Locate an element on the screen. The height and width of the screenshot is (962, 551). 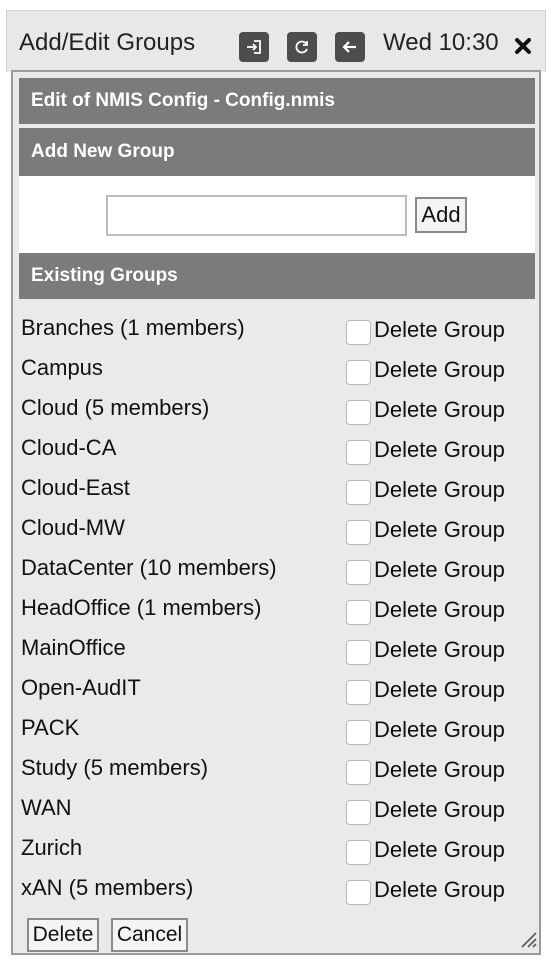
new-group-input is located at coordinates (256, 215).